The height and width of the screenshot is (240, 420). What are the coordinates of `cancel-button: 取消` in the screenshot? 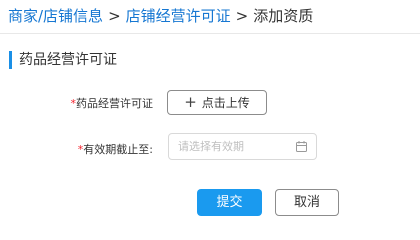 It's located at (307, 202).